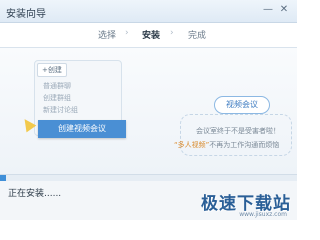  I want to click on step-select: 选择, so click(107, 36).